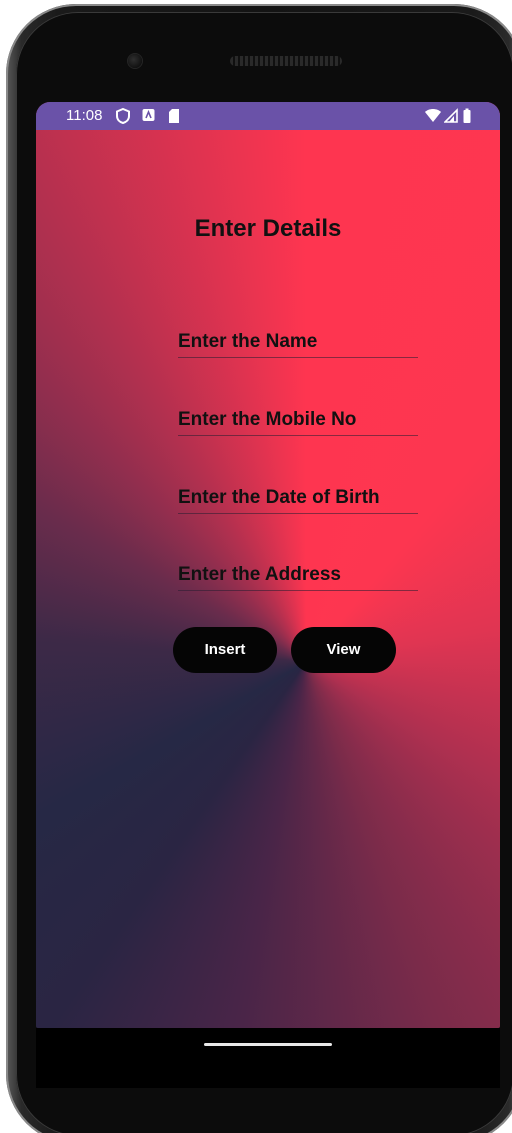 Image resolution: width=512 pixels, height=1133 pixels. What do you see at coordinates (343, 650) in the screenshot?
I see `view-button: View` at bounding box center [343, 650].